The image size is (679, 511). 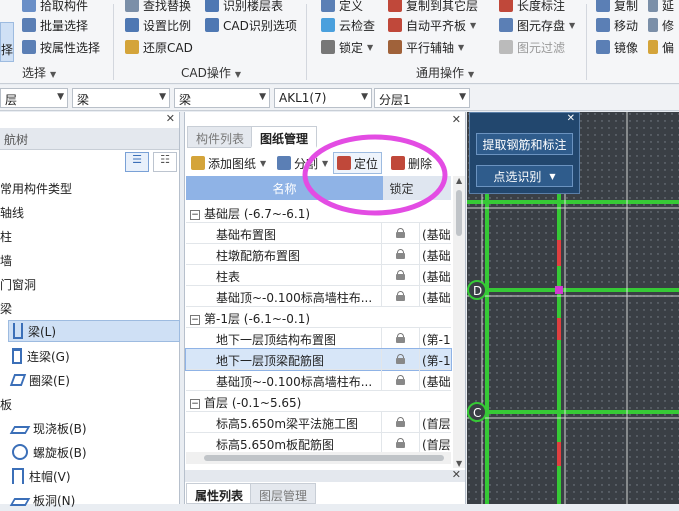 I want to click on tree-item-column: 柱, so click(x=6, y=236).